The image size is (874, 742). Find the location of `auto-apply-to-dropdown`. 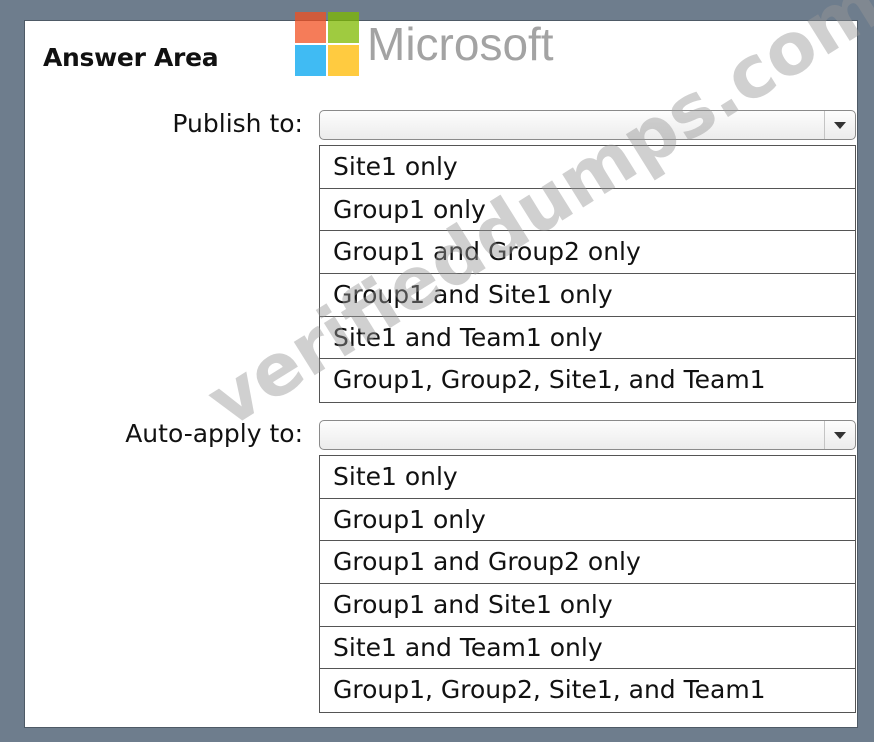

auto-apply-to-dropdown is located at coordinates (587, 435).